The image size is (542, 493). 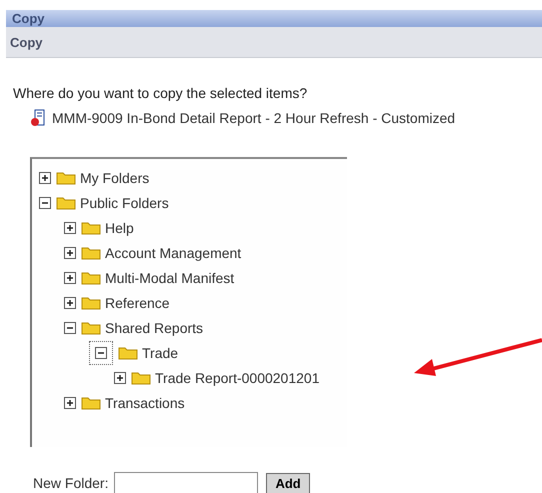 What do you see at coordinates (160, 93) in the screenshot?
I see `prompt-text: Where do you want to copy the selected items?` at bounding box center [160, 93].